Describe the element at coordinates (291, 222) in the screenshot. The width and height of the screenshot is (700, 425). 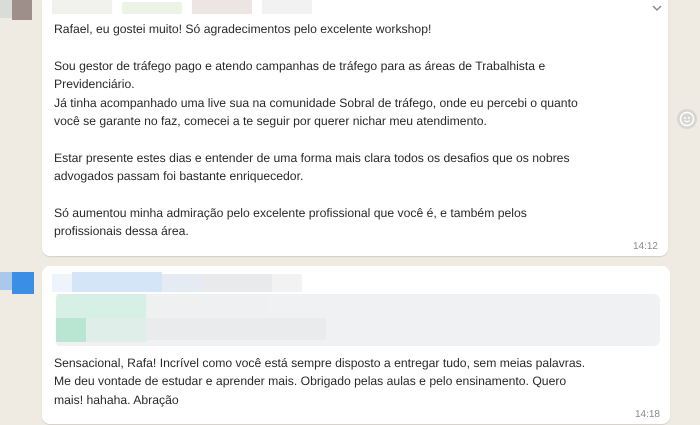
I see `message-text: Só aumentou minha admiração pelo excelente profissional que você é, e também pelos profissionais dessa área.` at that location.